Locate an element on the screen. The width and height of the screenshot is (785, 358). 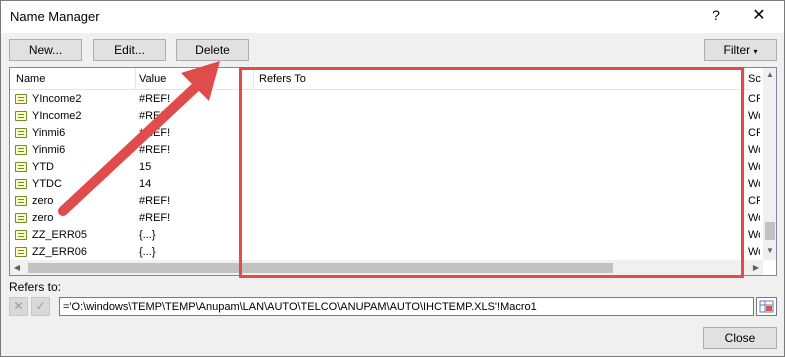
name-cell: YTD is located at coordinates (43, 167).